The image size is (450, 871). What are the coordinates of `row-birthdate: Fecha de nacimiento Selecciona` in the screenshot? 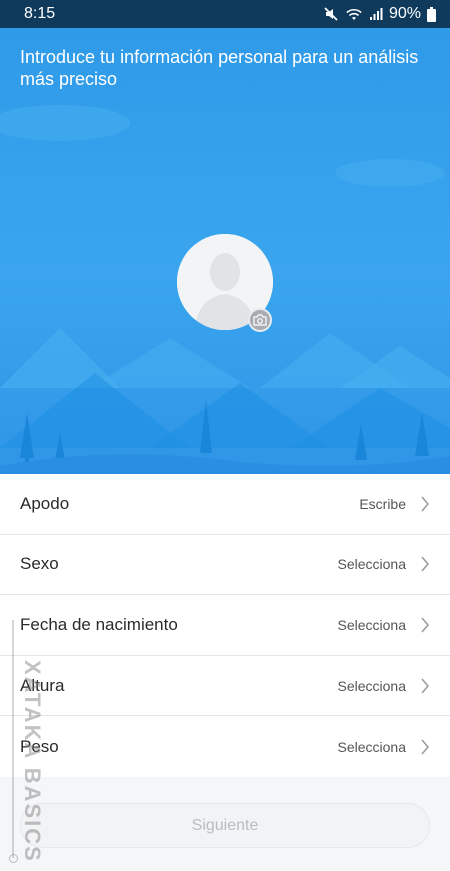 It's located at (225, 625).